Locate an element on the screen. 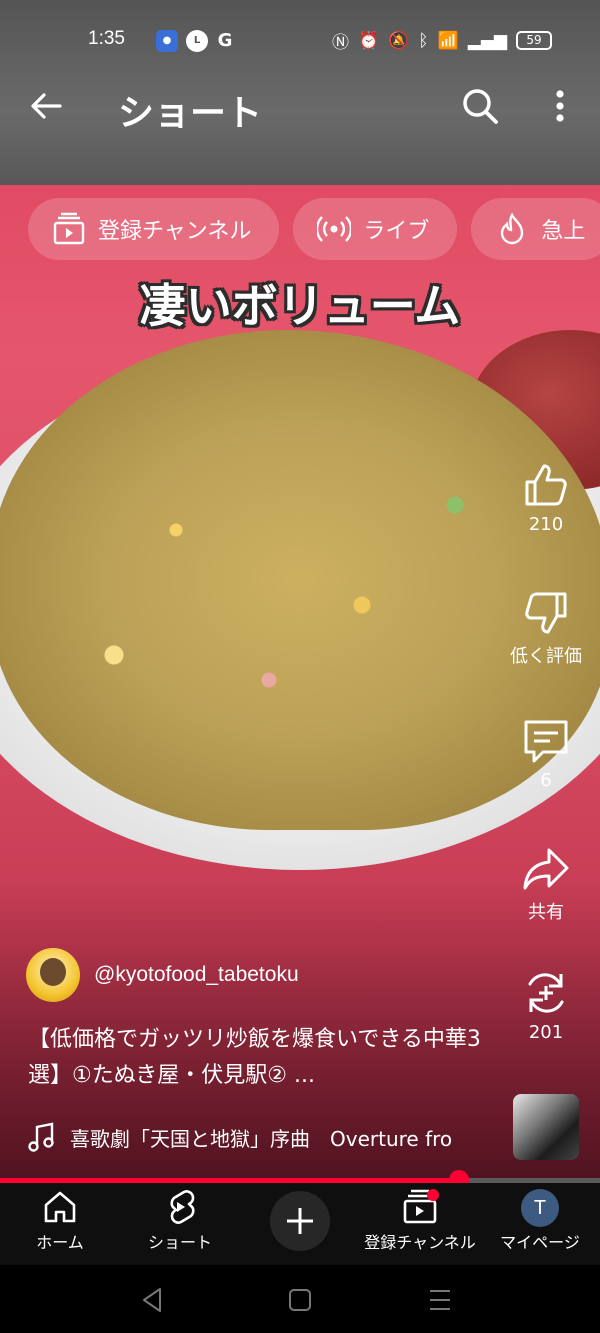  remix-count: 201 is located at coordinates (546, 1032).